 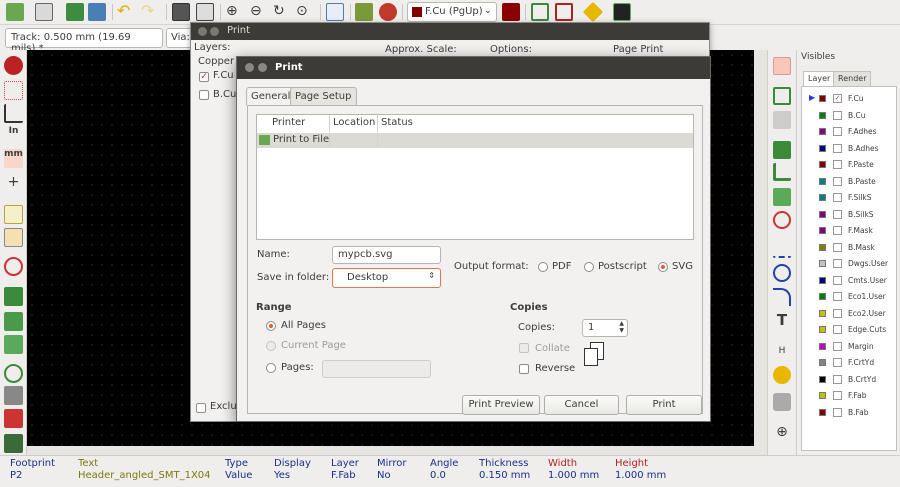 I want to click on local-ratsnest-icon, so click(x=782, y=120).